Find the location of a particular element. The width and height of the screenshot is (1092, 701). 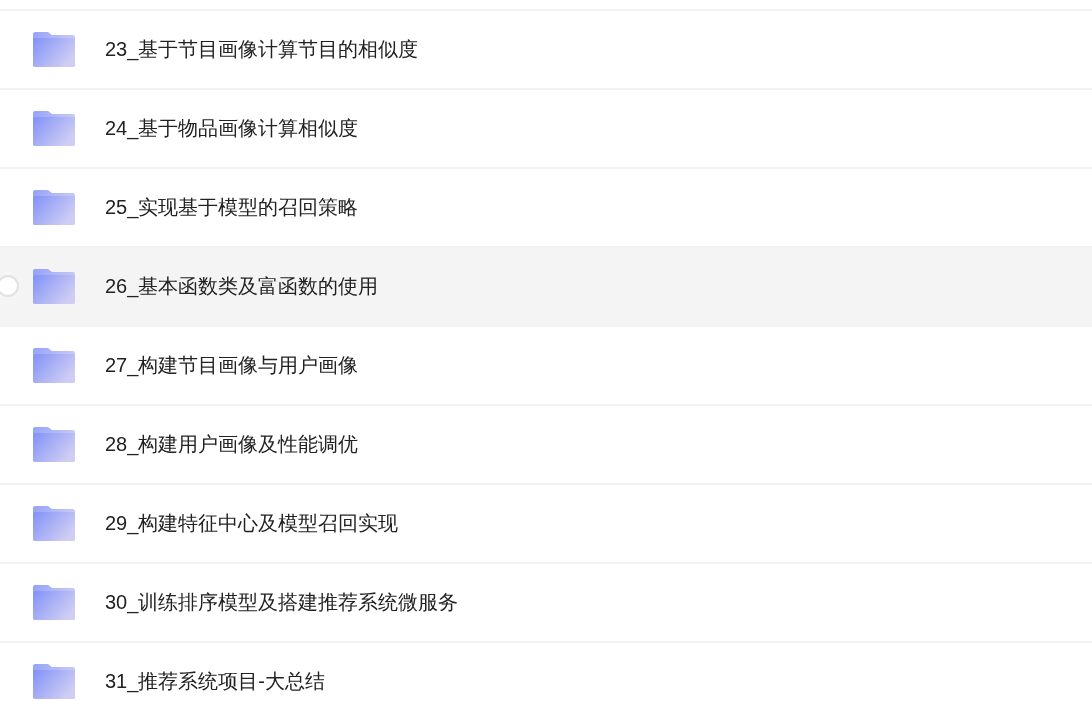

folder-name: 25_实现基于模型的召回策略 is located at coordinates (232, 208).